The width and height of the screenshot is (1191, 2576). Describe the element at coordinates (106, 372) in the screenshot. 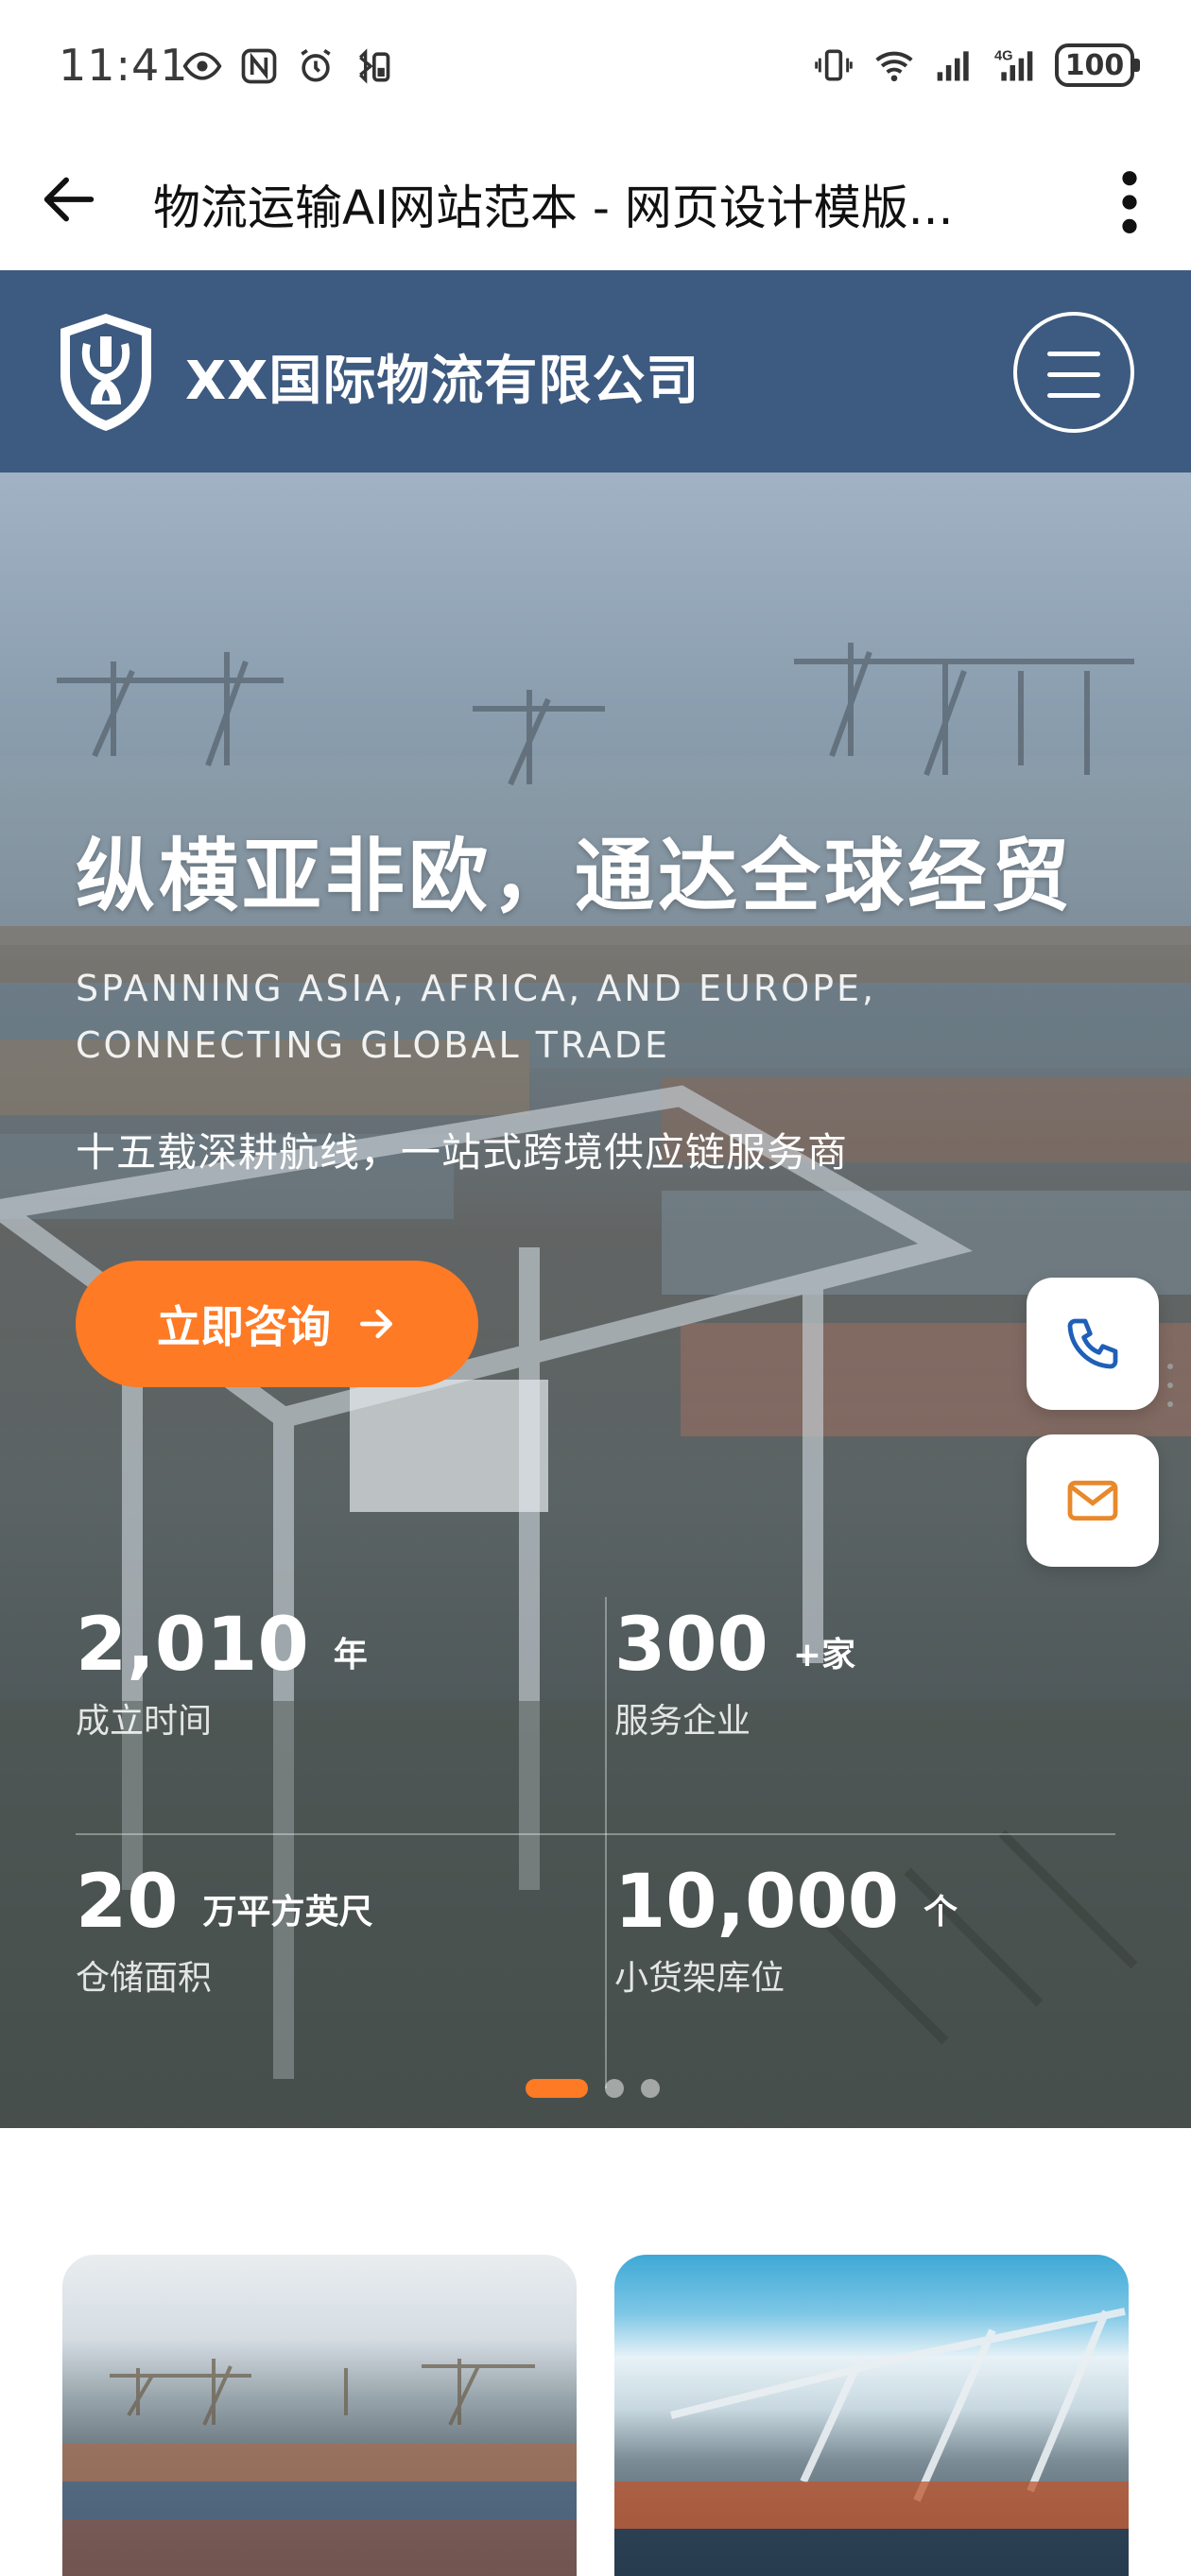

I see `company-logo-shield-icon` at that location.